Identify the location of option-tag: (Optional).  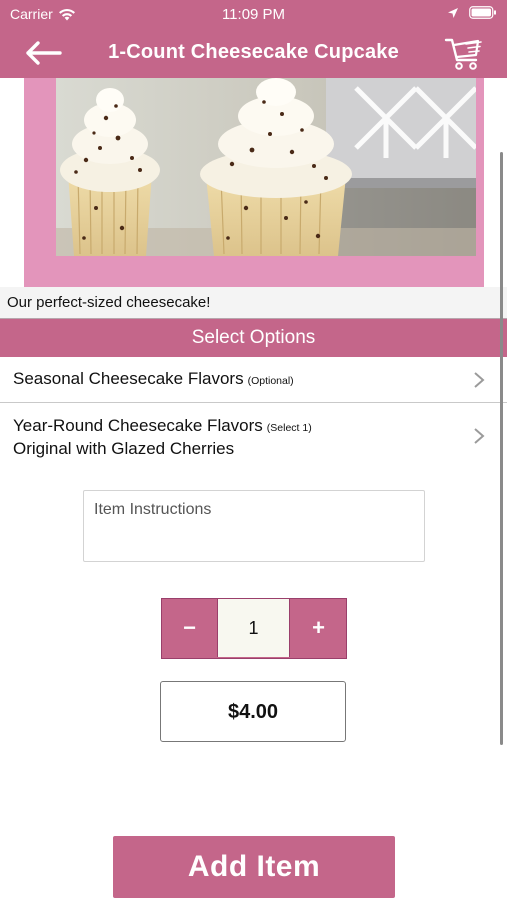
(270, 381).